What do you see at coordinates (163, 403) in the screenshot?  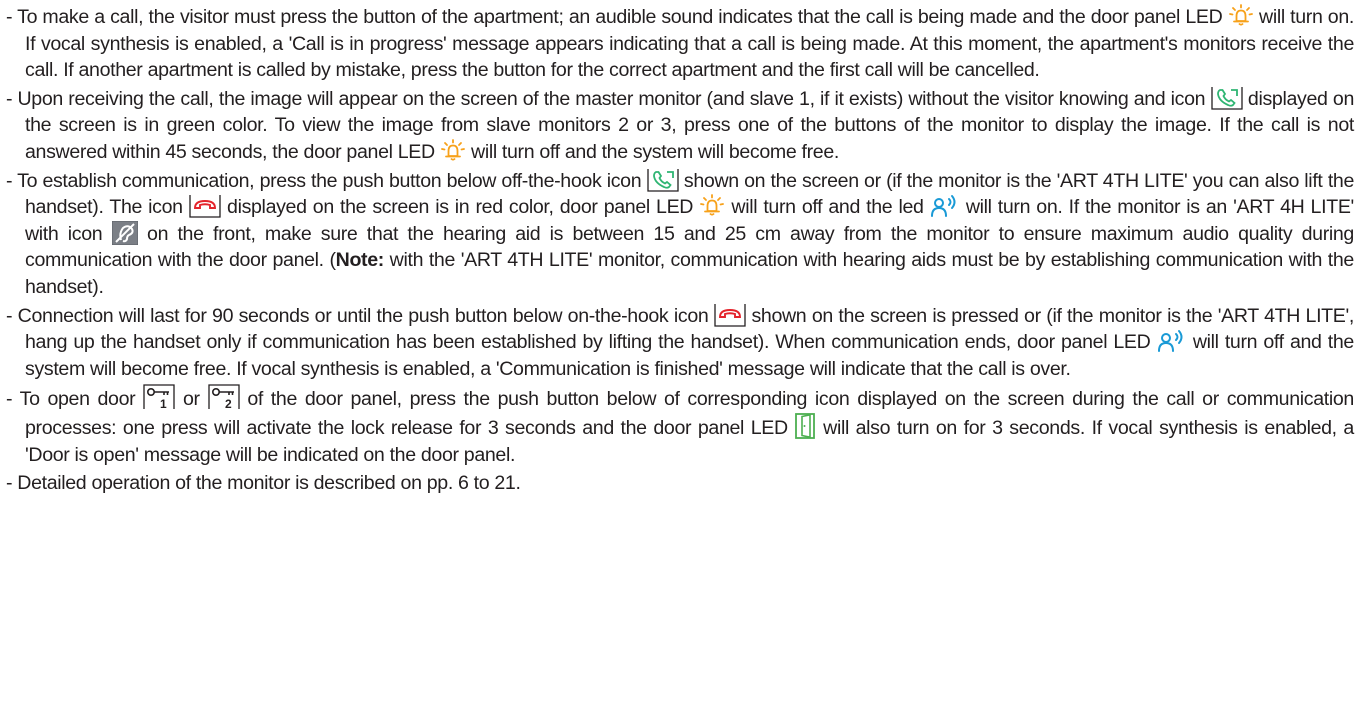 I see `door-1-number: 1` at bounding box center [163, 403].